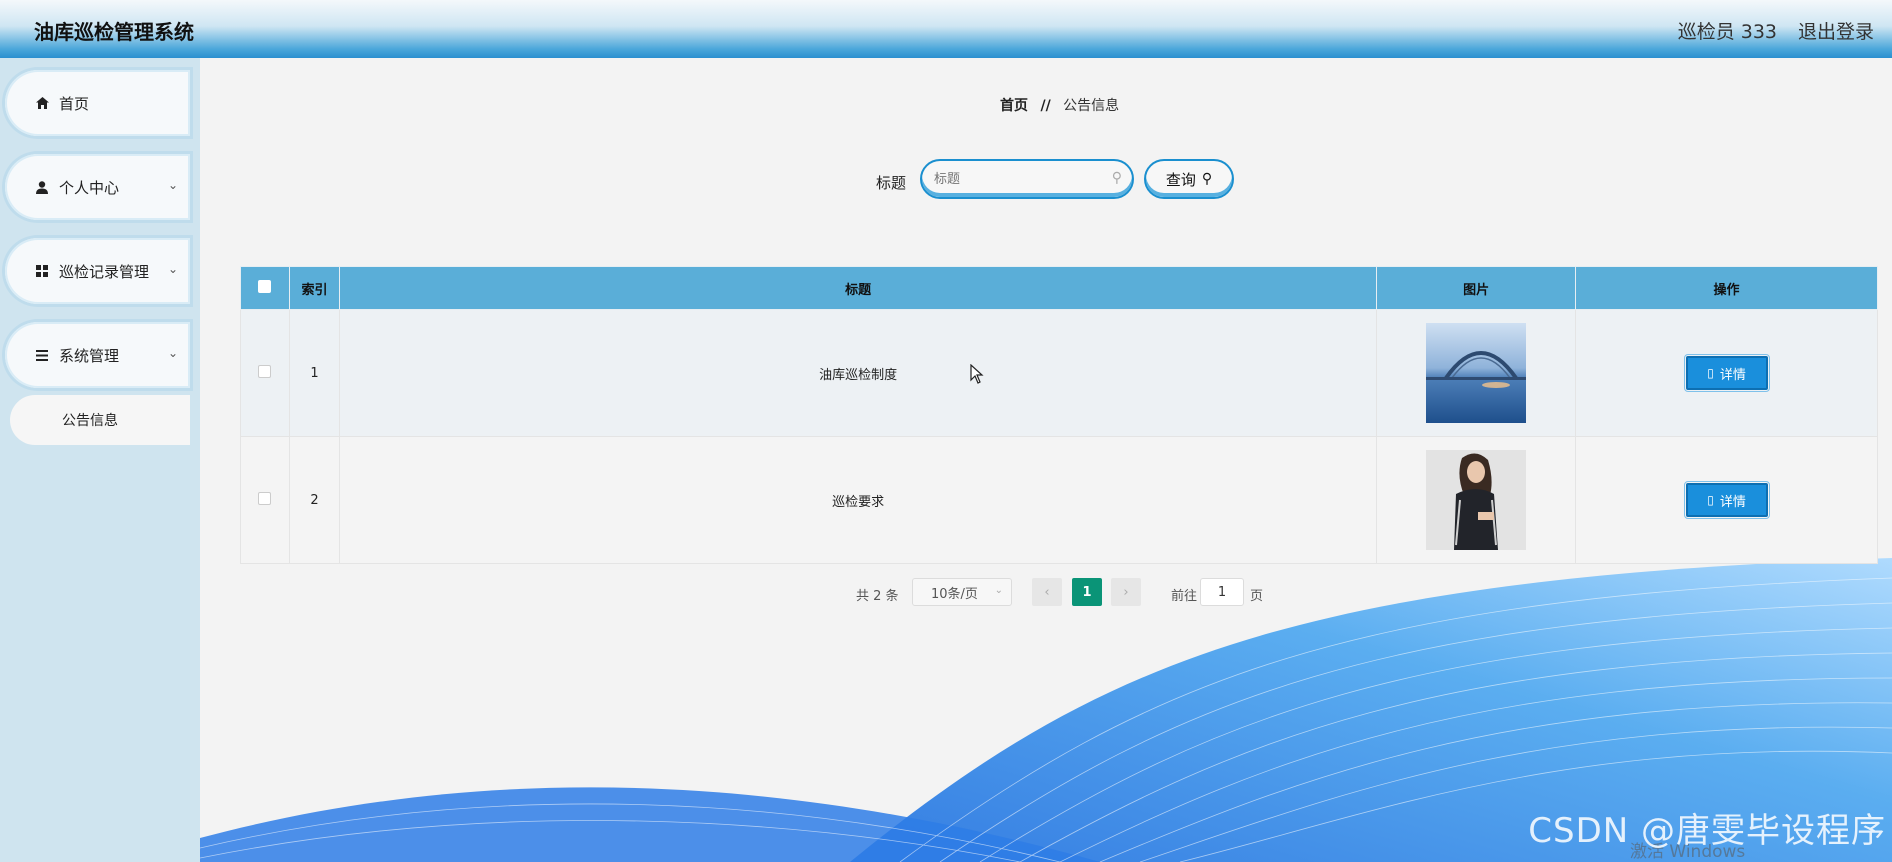 This screenshot has height=862, width=1892. I want to click on table-row: 2 巡检要求 ▯ 详情, so click(1059, 500).